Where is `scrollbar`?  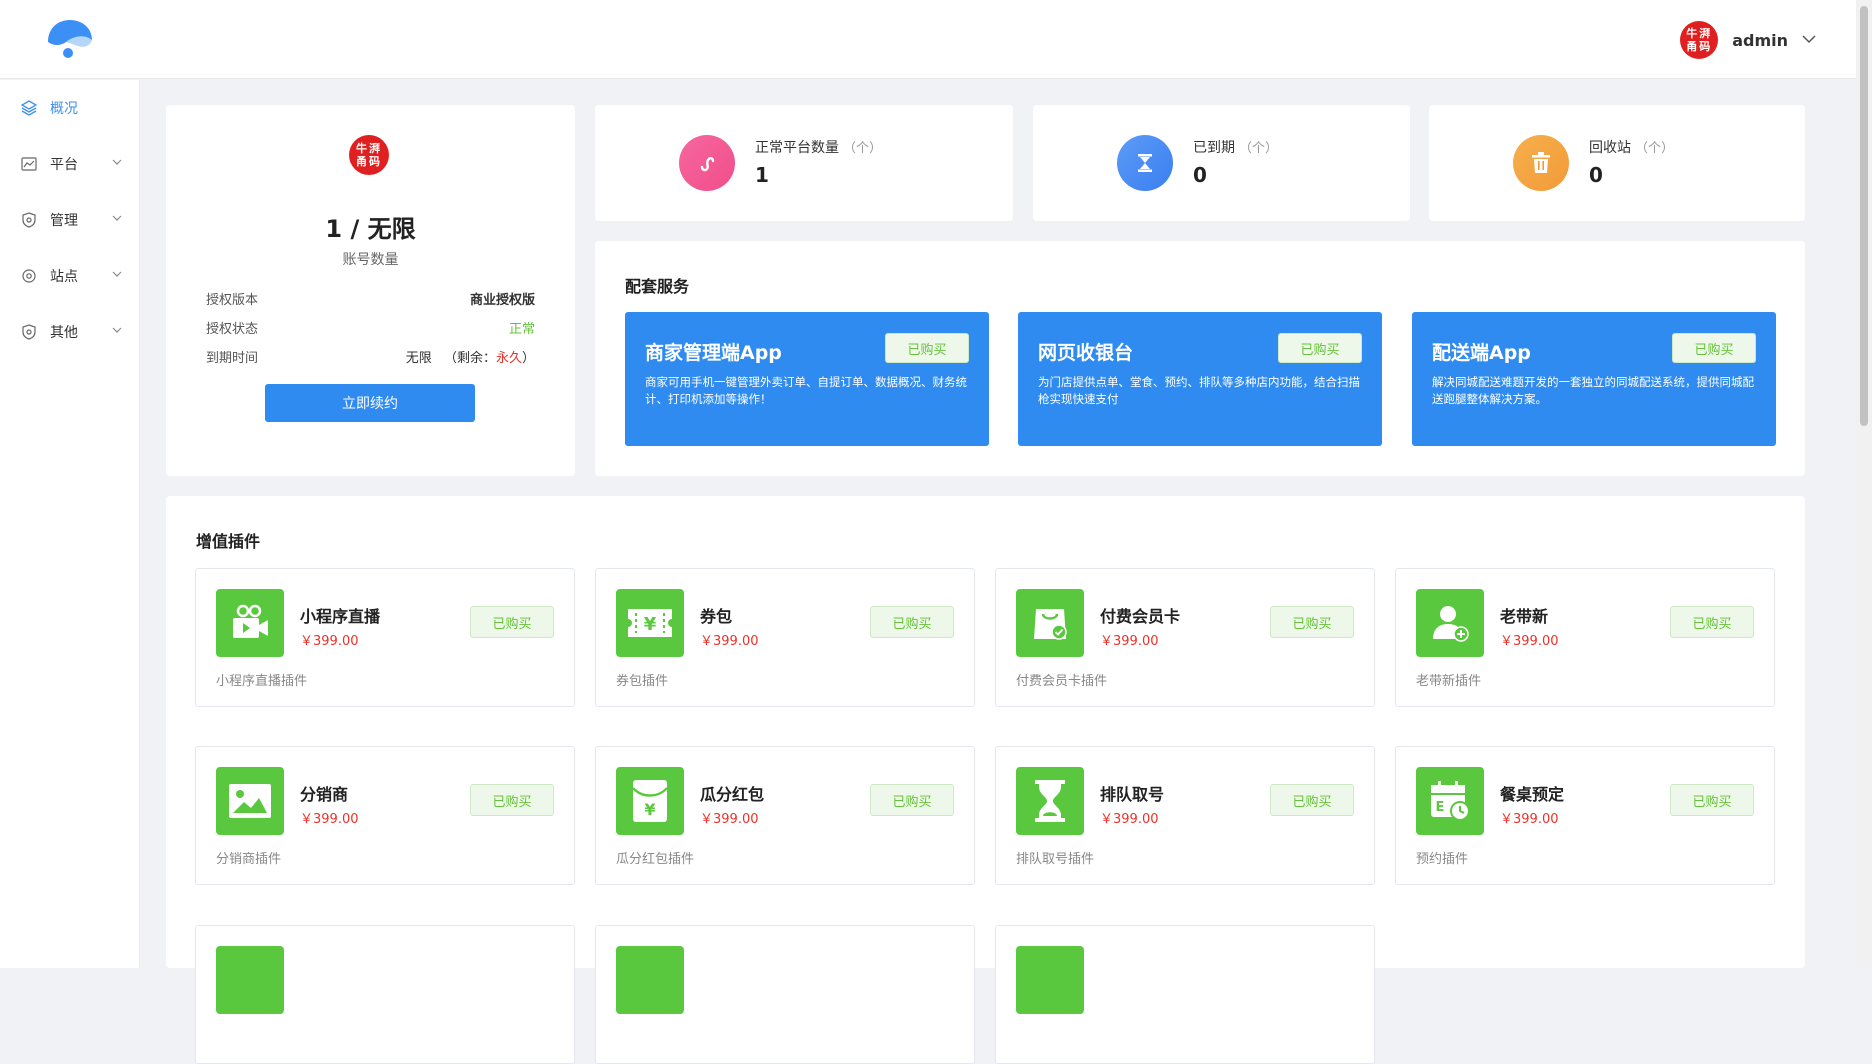
scrollbar is located at coordinates (1864, 484).